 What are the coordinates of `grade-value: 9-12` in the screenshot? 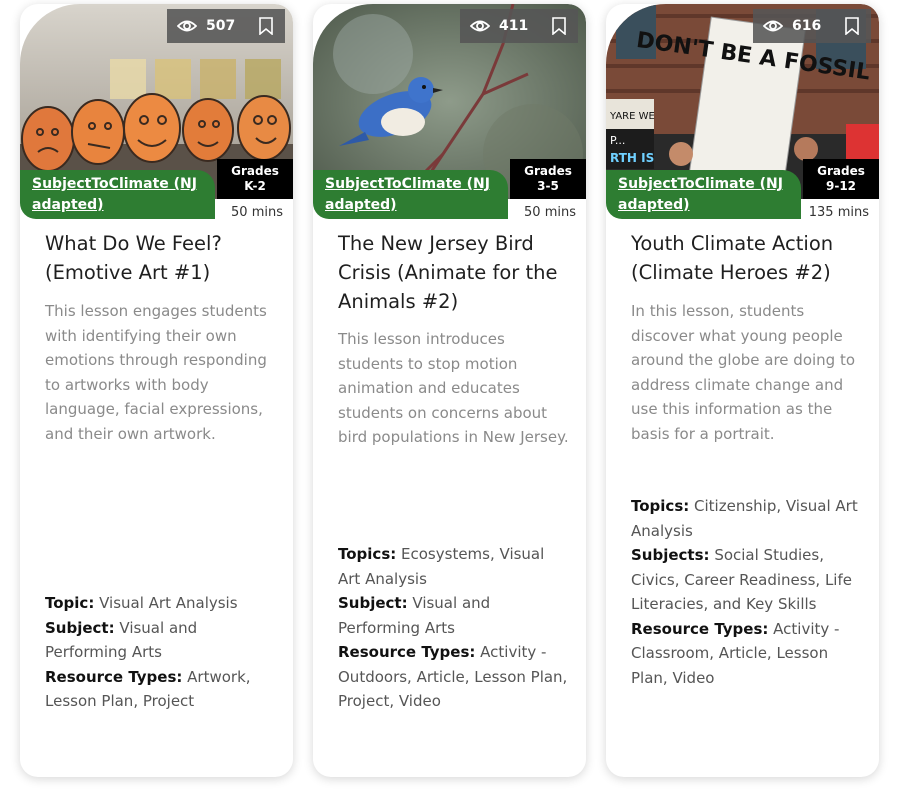 It's located at (841, 186).